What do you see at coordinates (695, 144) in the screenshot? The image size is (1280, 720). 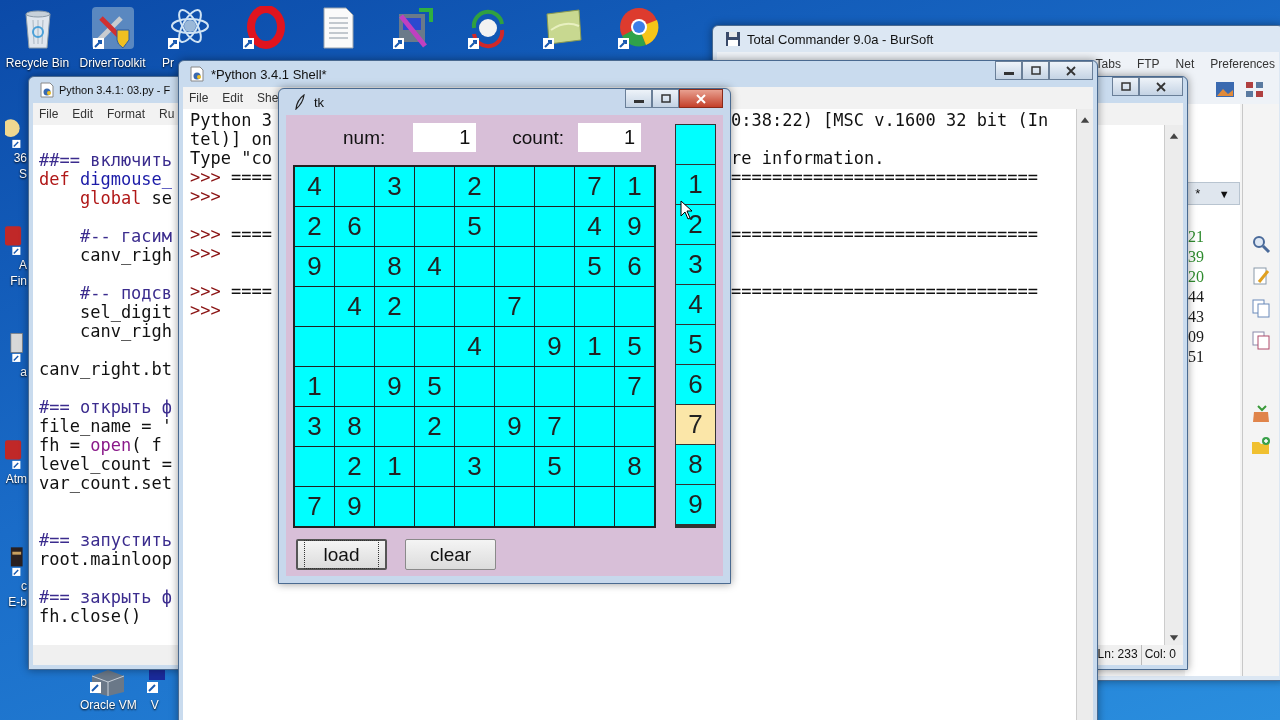 I see `digit-cell` at bounding box center [695, 144].